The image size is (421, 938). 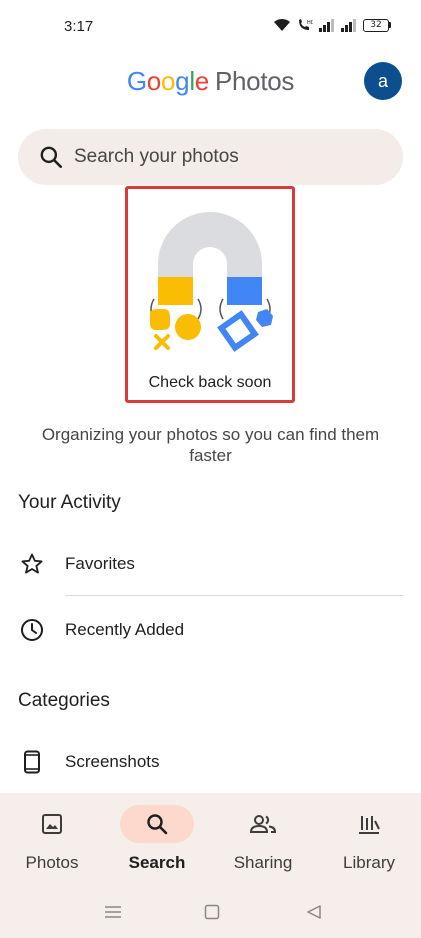 I want to click on check-back-card: Check back soon, so click(x=210, y=294).